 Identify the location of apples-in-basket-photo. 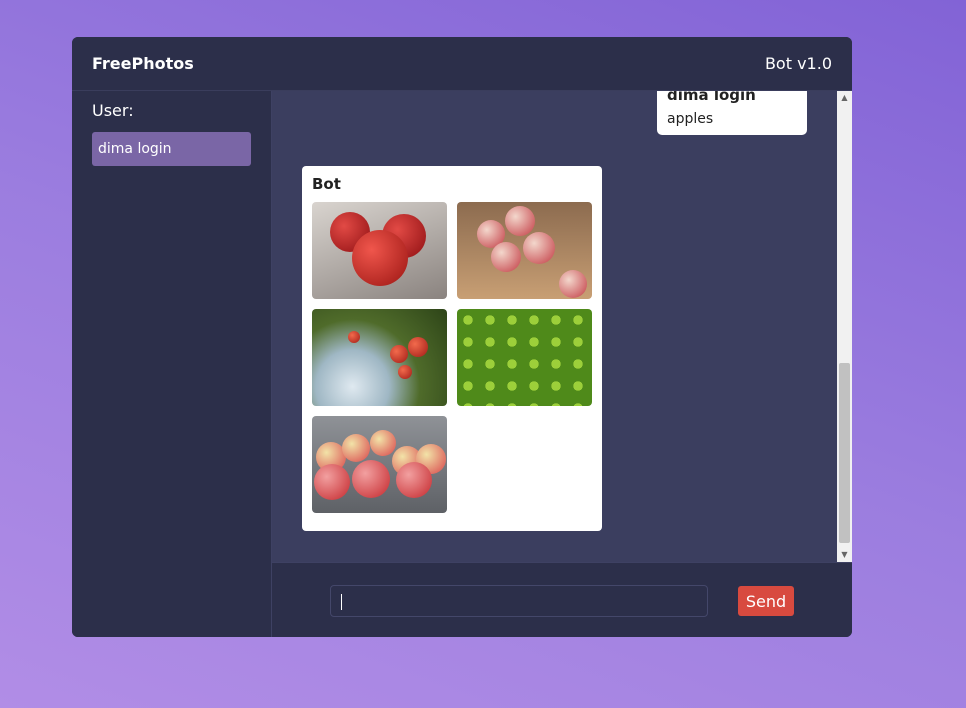
(524, 250).